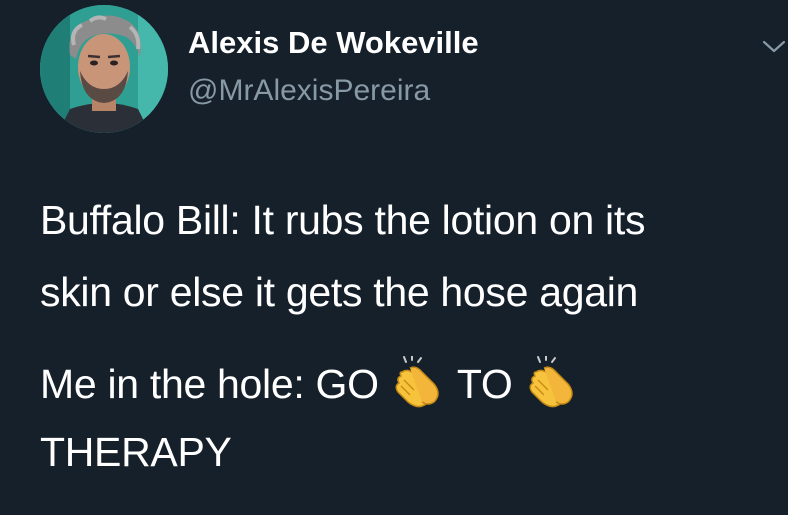 The image size is (788, 515). Describe the element at coordinates (309, 91) in the screenshot. I see `author-handle: @MrAlexisPereira` at that location.